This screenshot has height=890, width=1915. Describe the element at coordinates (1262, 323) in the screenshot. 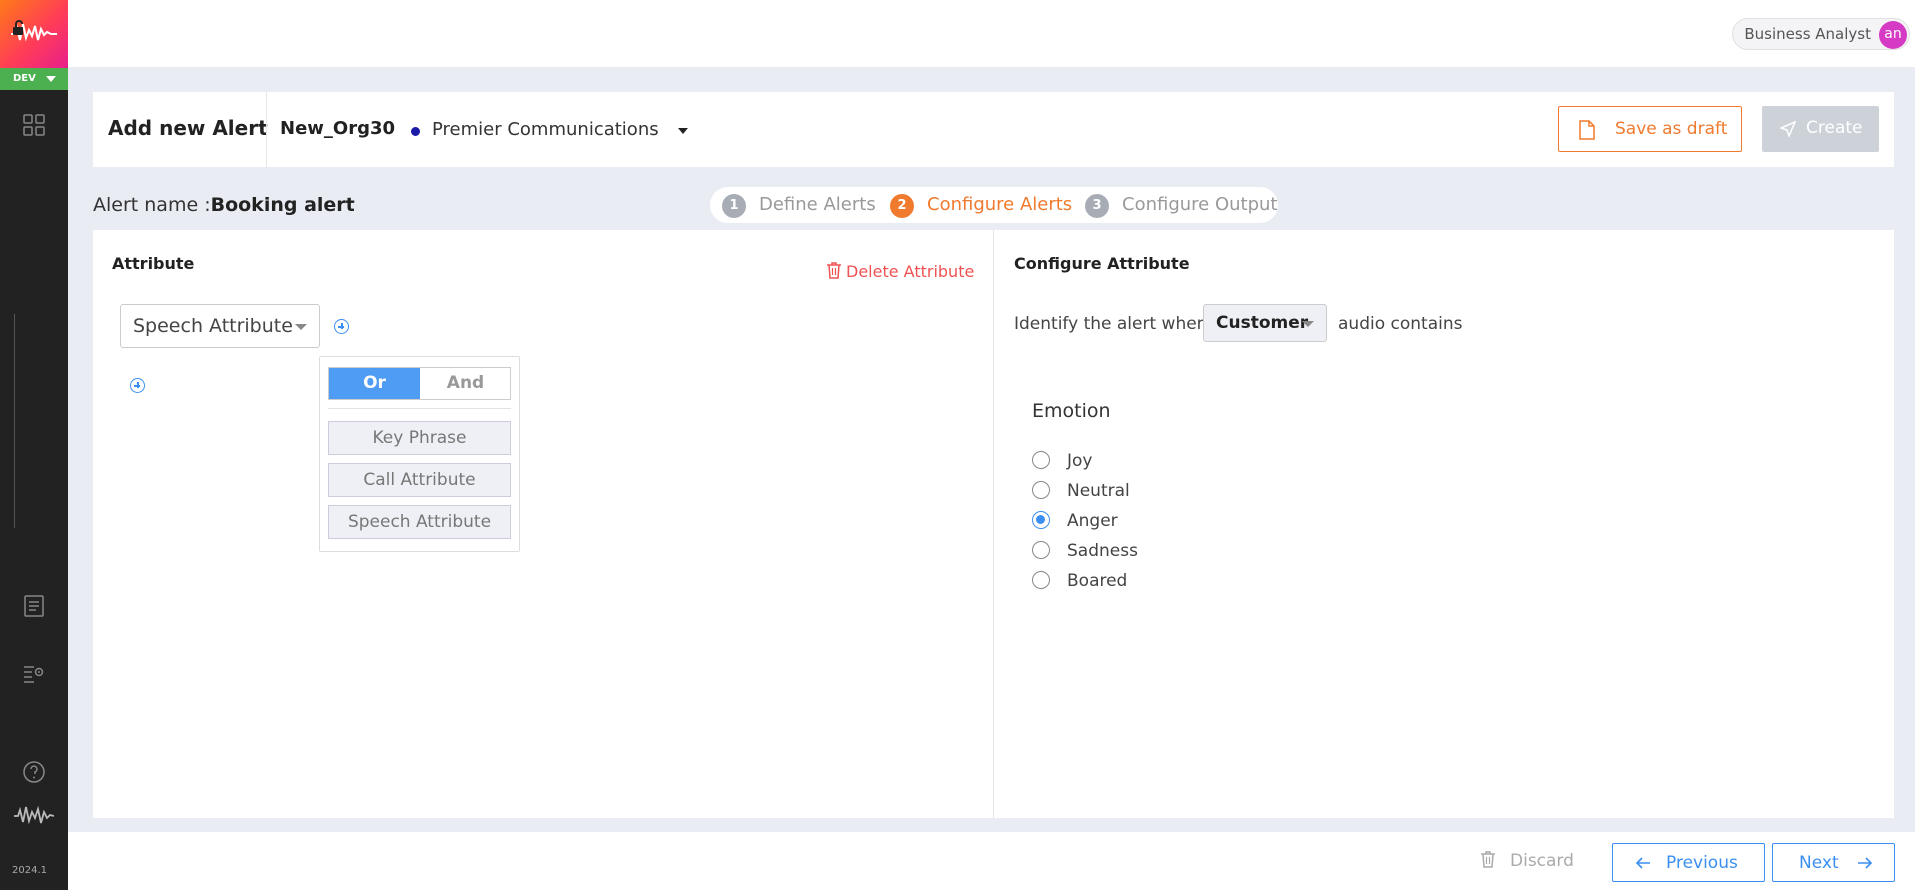

I see `speaker-value: Customer` at that location.